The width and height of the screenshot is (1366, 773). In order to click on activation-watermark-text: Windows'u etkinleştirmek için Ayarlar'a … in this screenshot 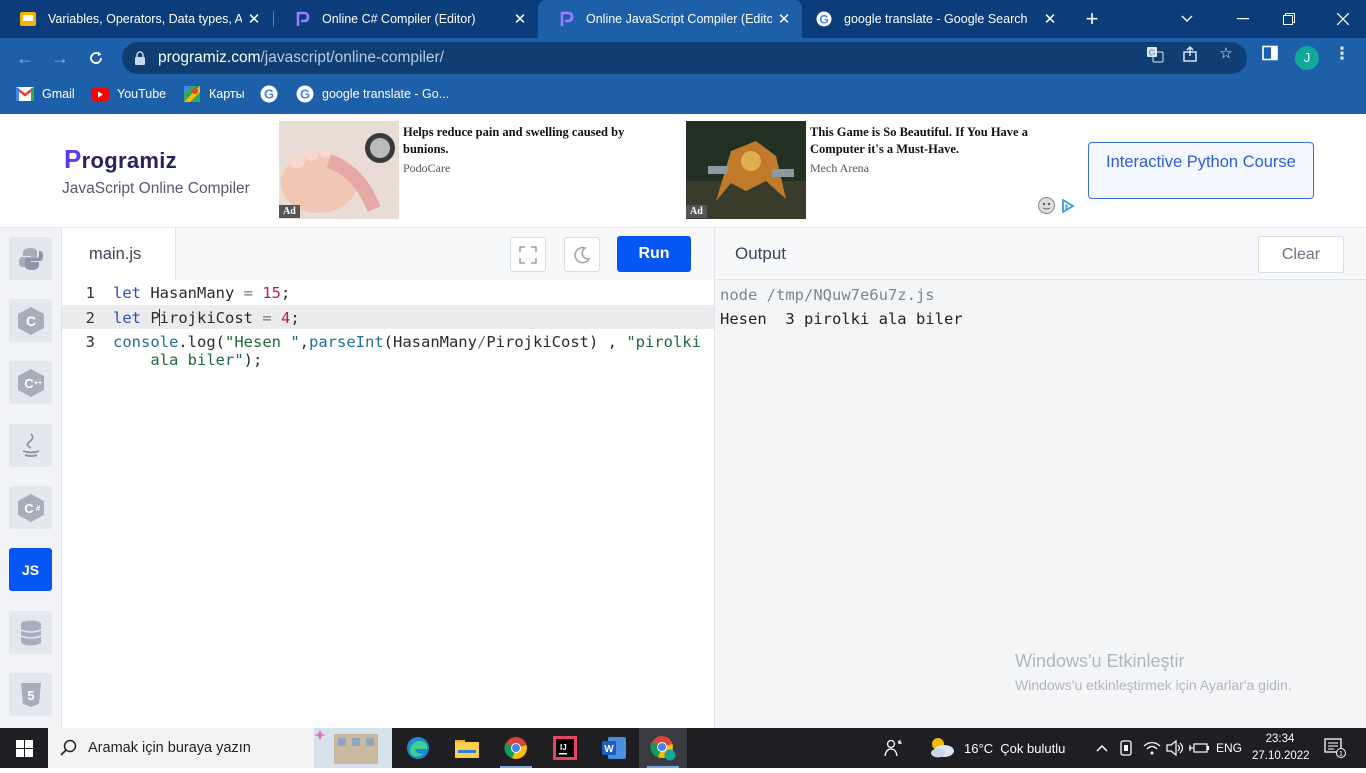, I will do `click(1153, 685)`.